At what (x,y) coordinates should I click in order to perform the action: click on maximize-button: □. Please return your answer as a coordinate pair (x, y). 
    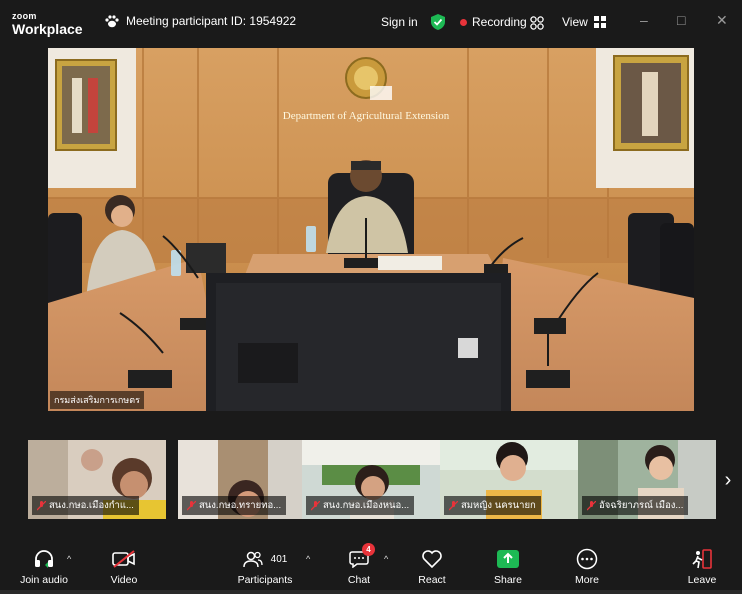
    Looking at the image, I should click on (681, 20).